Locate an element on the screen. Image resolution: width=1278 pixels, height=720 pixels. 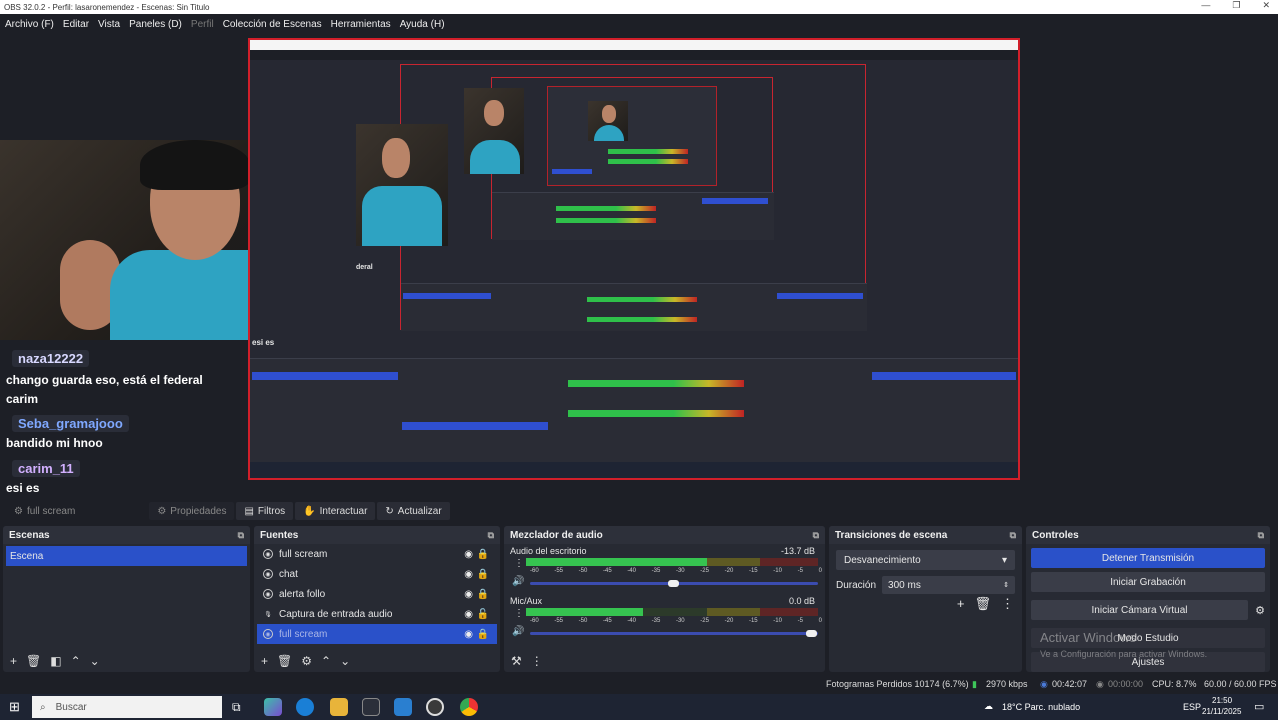
start-recording-button: Iniciar Grabación is located at coordinates (1148, 582).